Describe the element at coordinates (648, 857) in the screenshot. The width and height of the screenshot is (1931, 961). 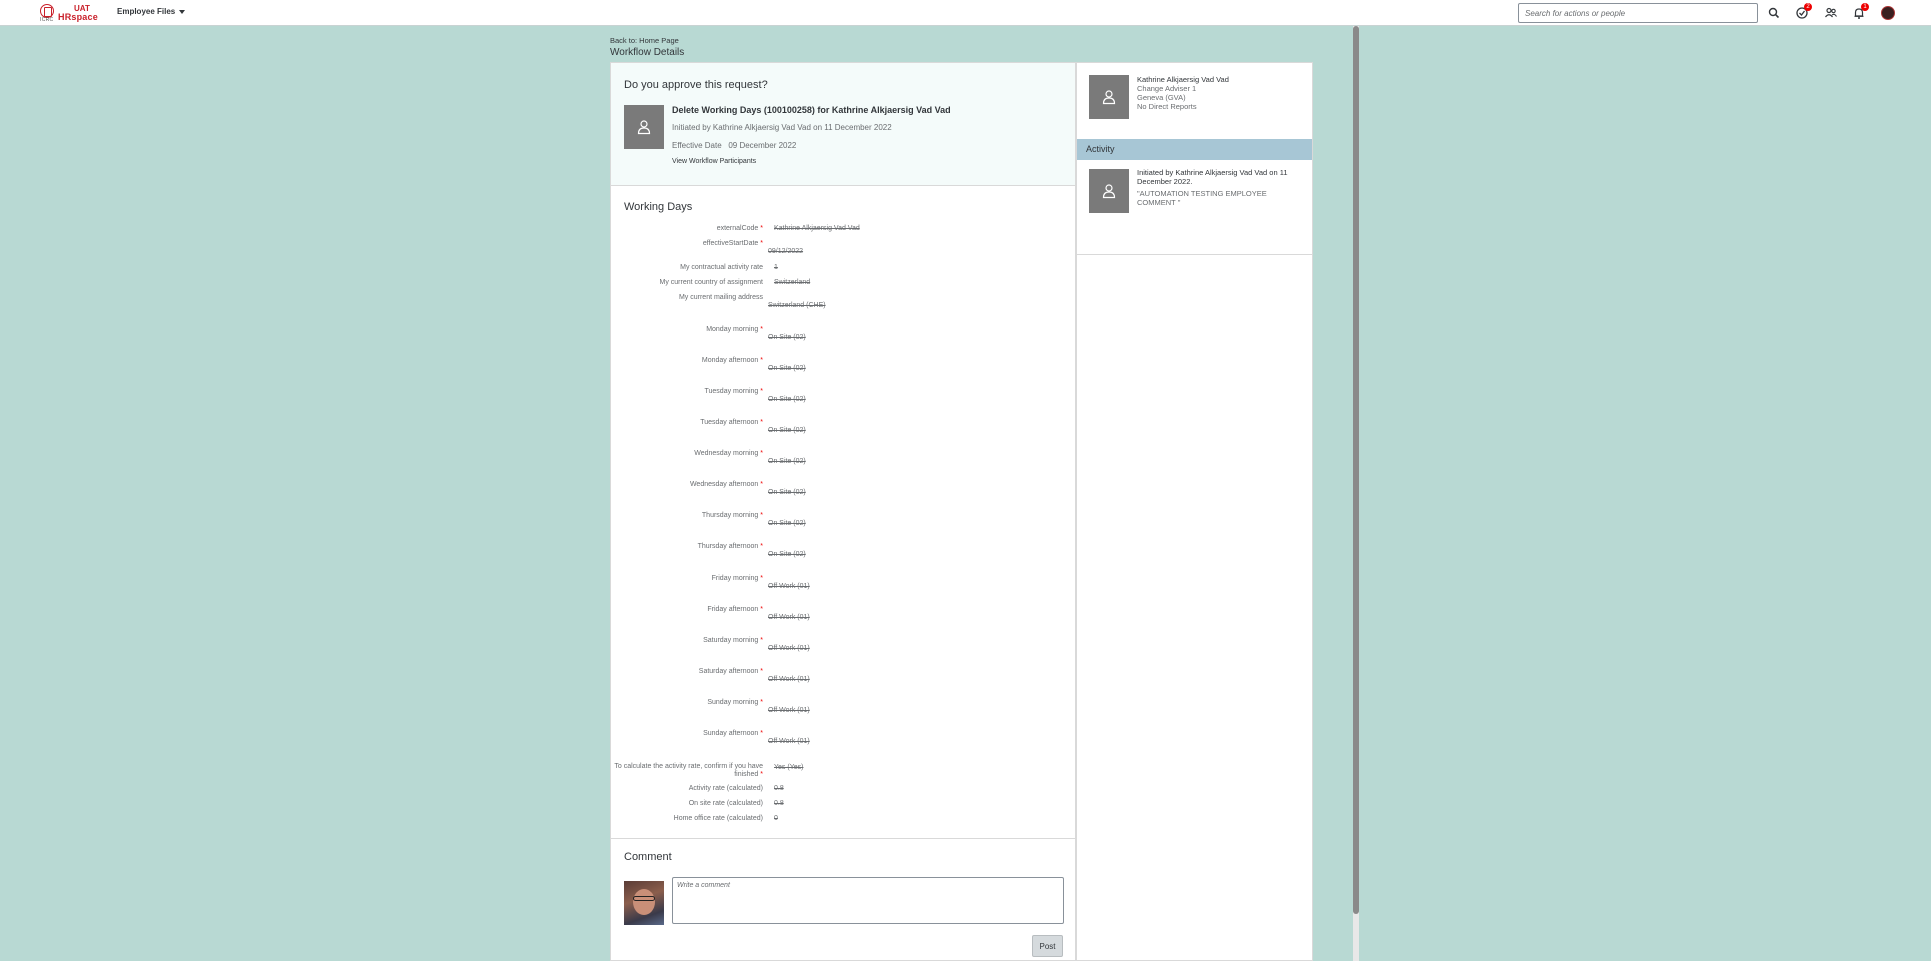
I see `comment-heading: Comment` at that location.